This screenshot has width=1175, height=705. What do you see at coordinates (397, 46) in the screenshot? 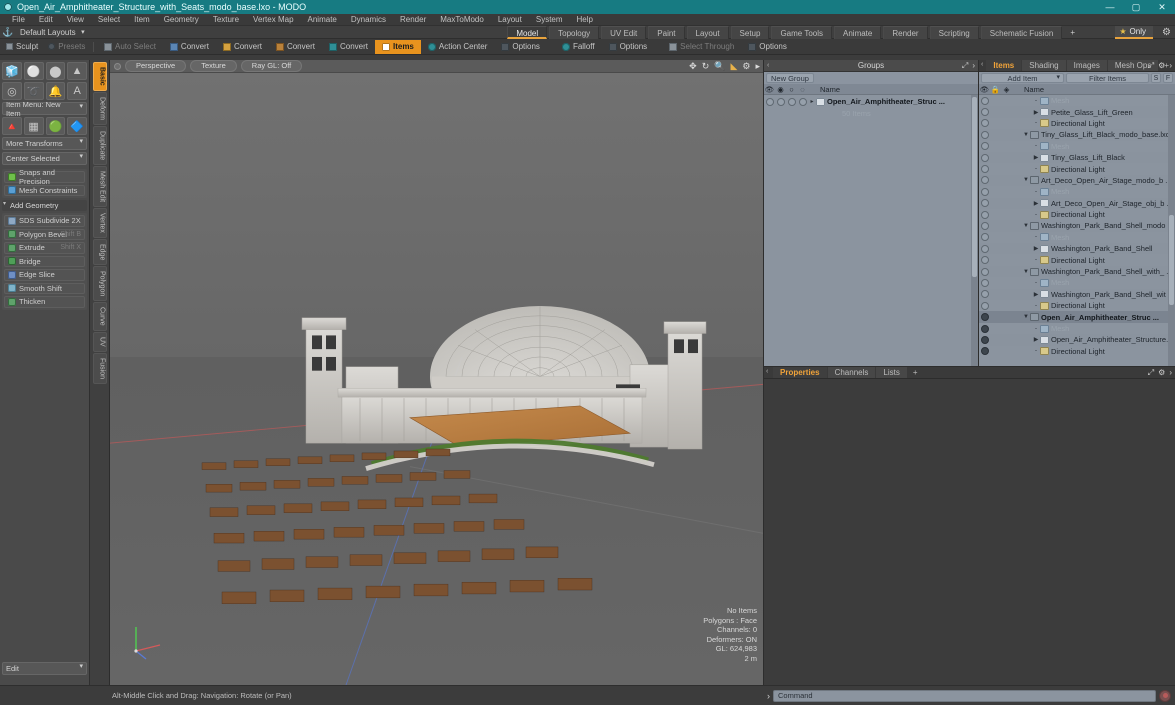
I see `items-mode-button: Items` at bounding box center [397, 46].